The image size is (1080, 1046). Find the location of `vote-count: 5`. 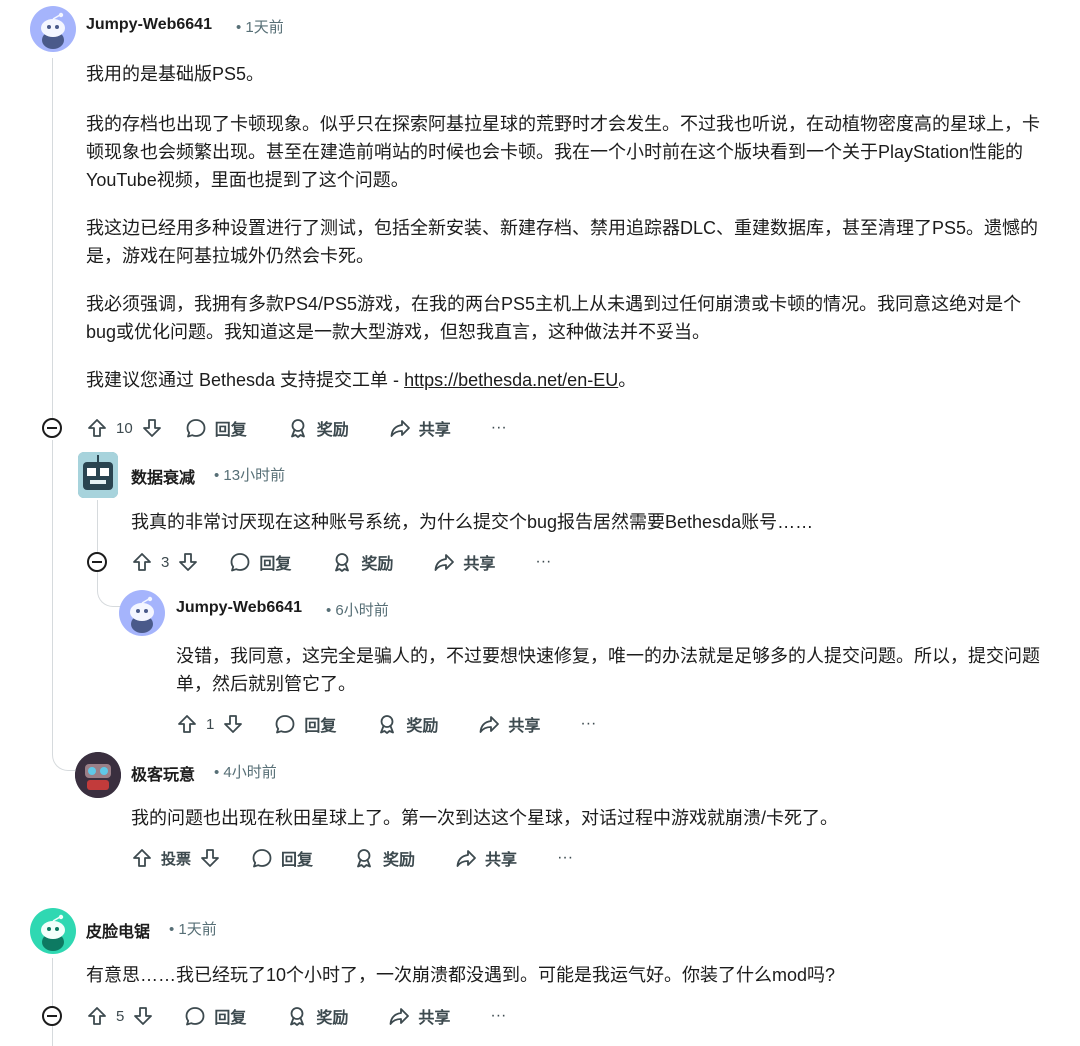

vote-count: 5 is located at coordinates (120, 1016).